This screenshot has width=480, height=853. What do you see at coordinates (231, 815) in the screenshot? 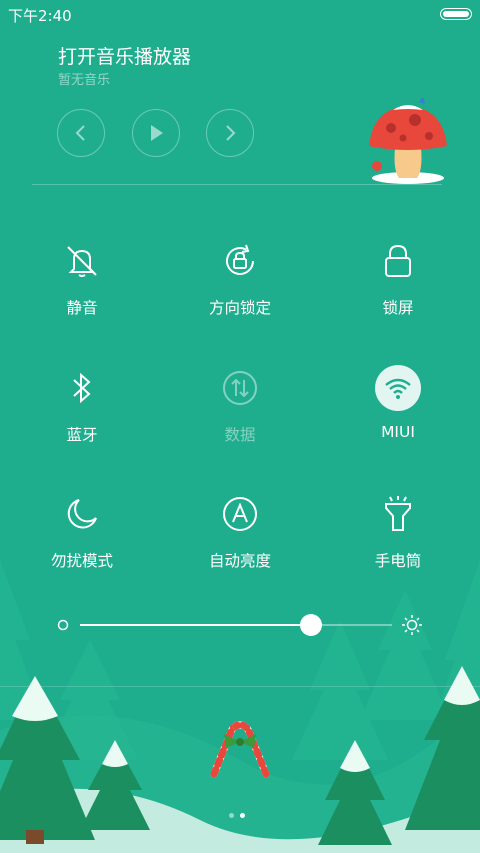
I see `page-dot` at bounding box center [231, 815].